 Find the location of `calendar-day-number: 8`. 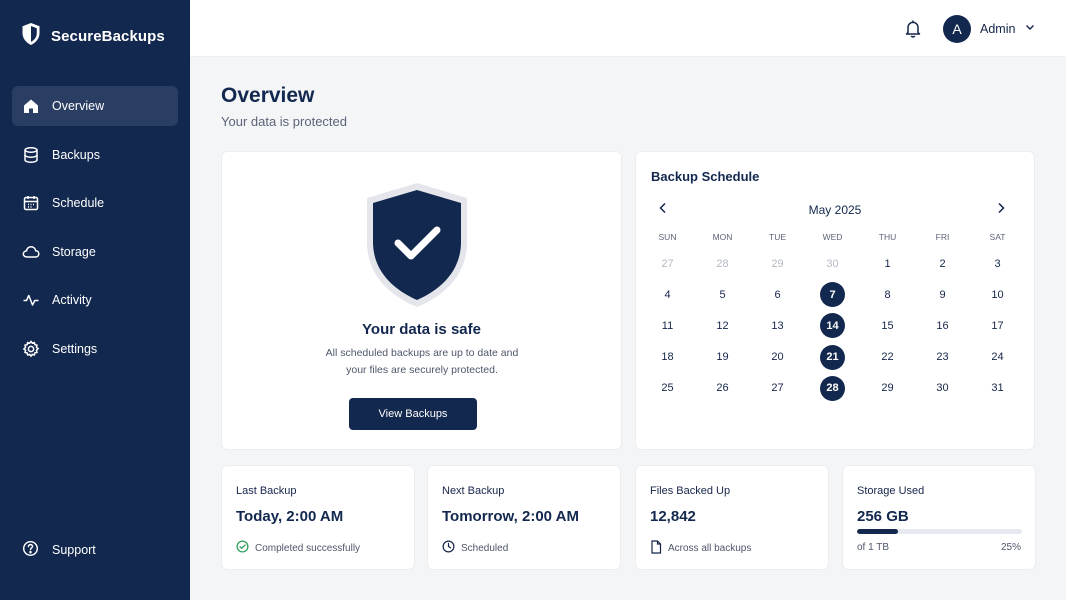

calendar-day-number: 8 is located at coordinates (887, 294).